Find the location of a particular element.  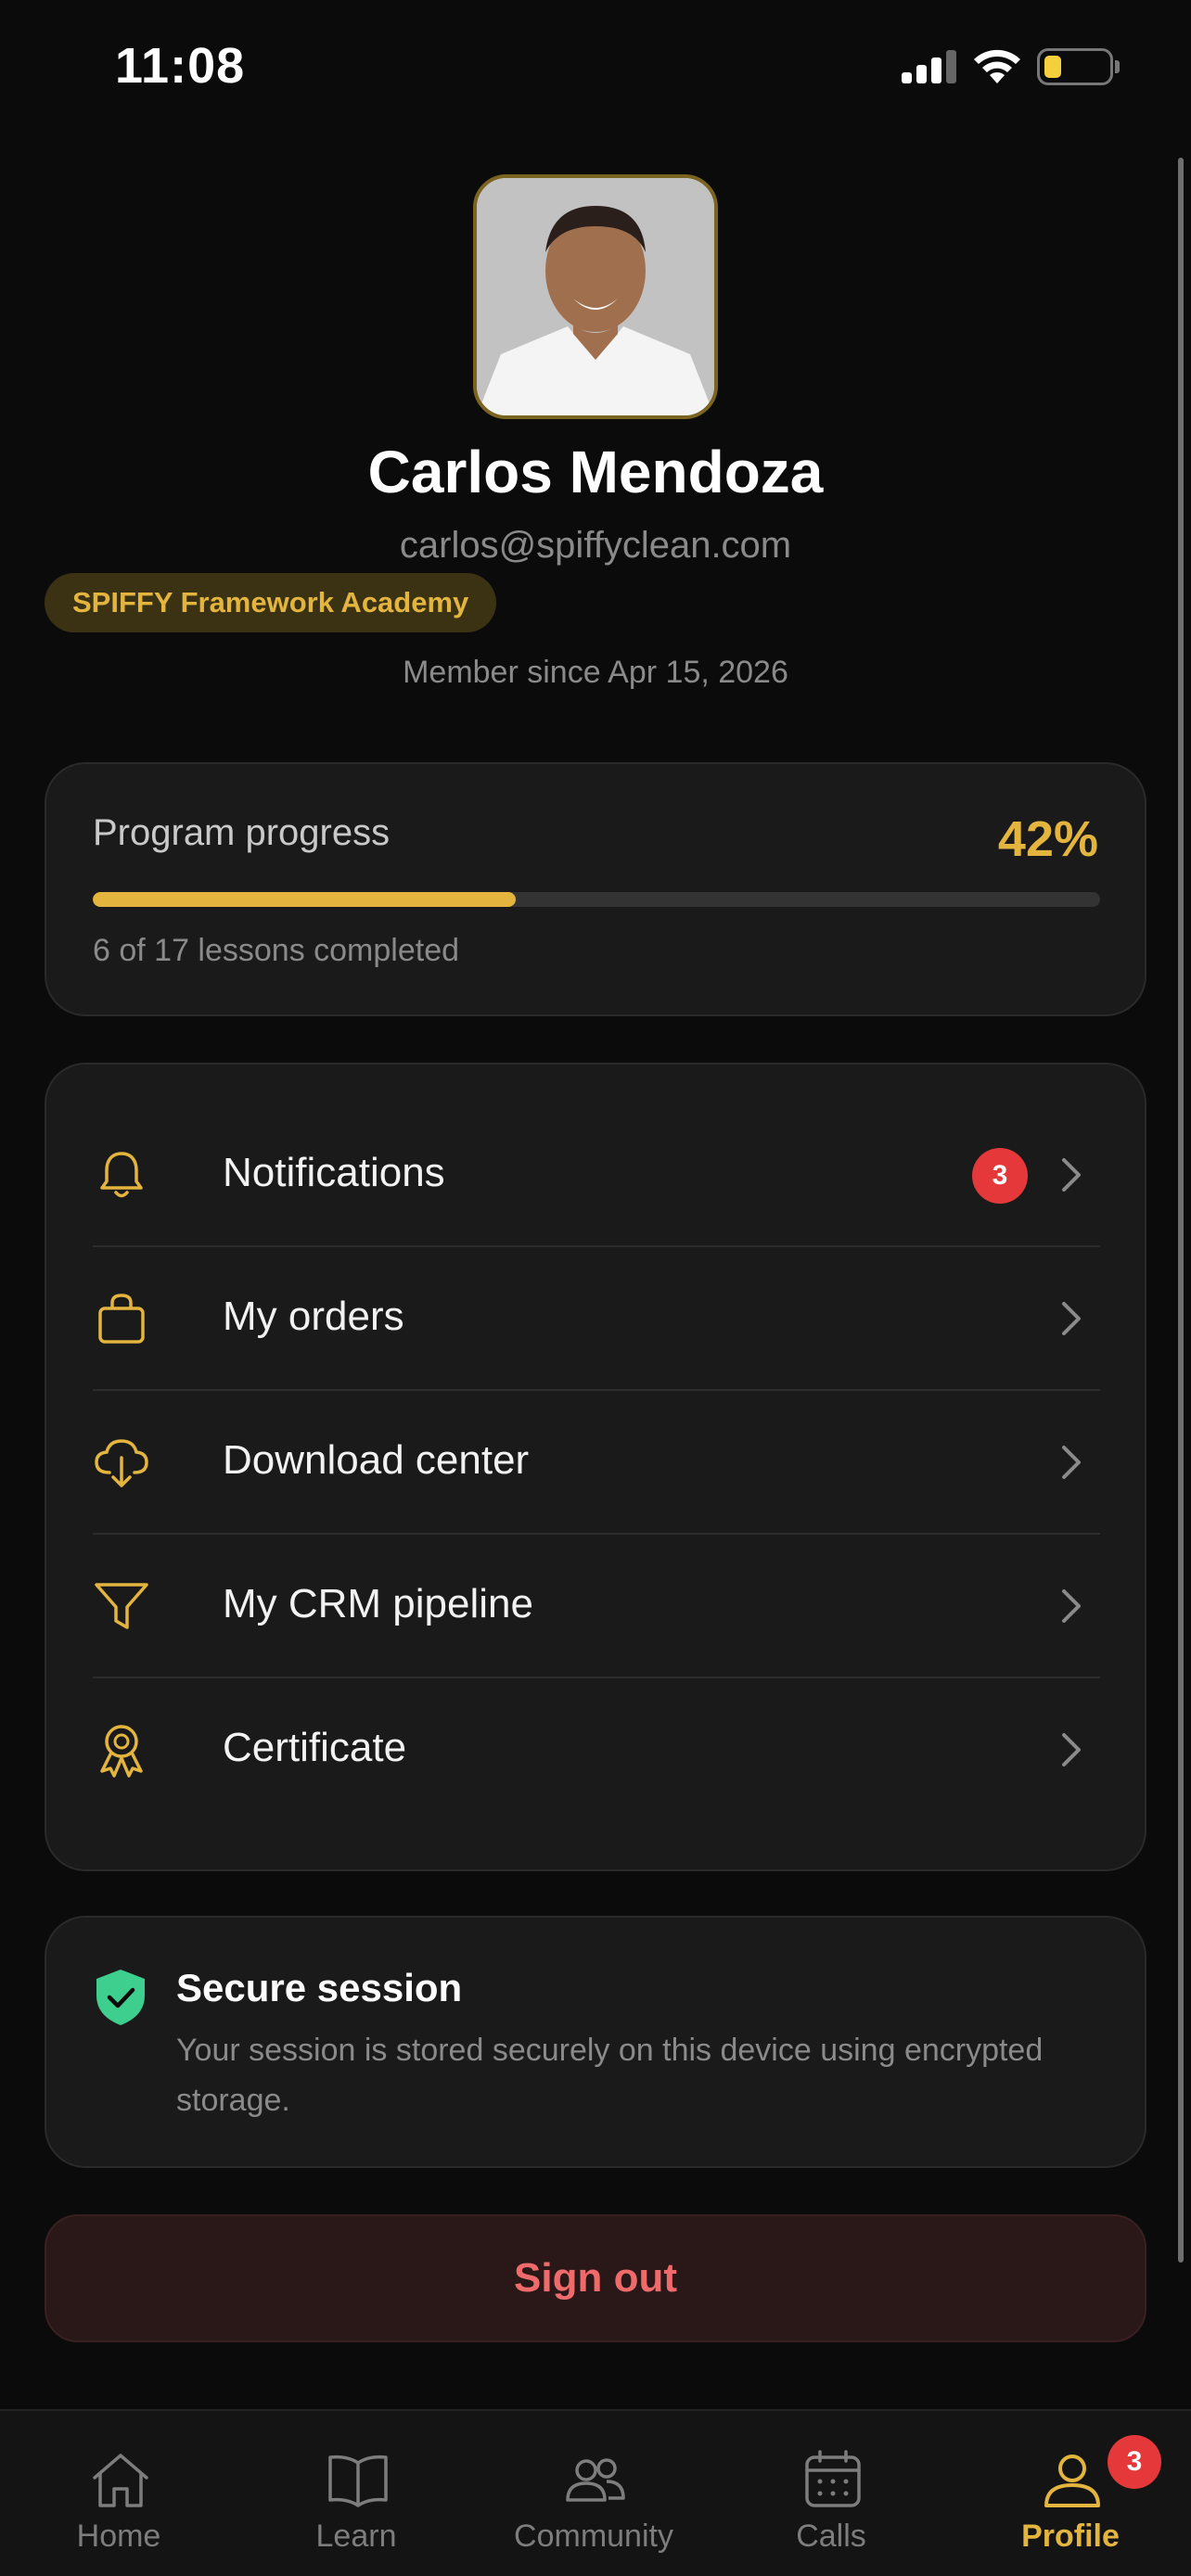

progress-percent: 42% is located at coordinates (1047, 839).